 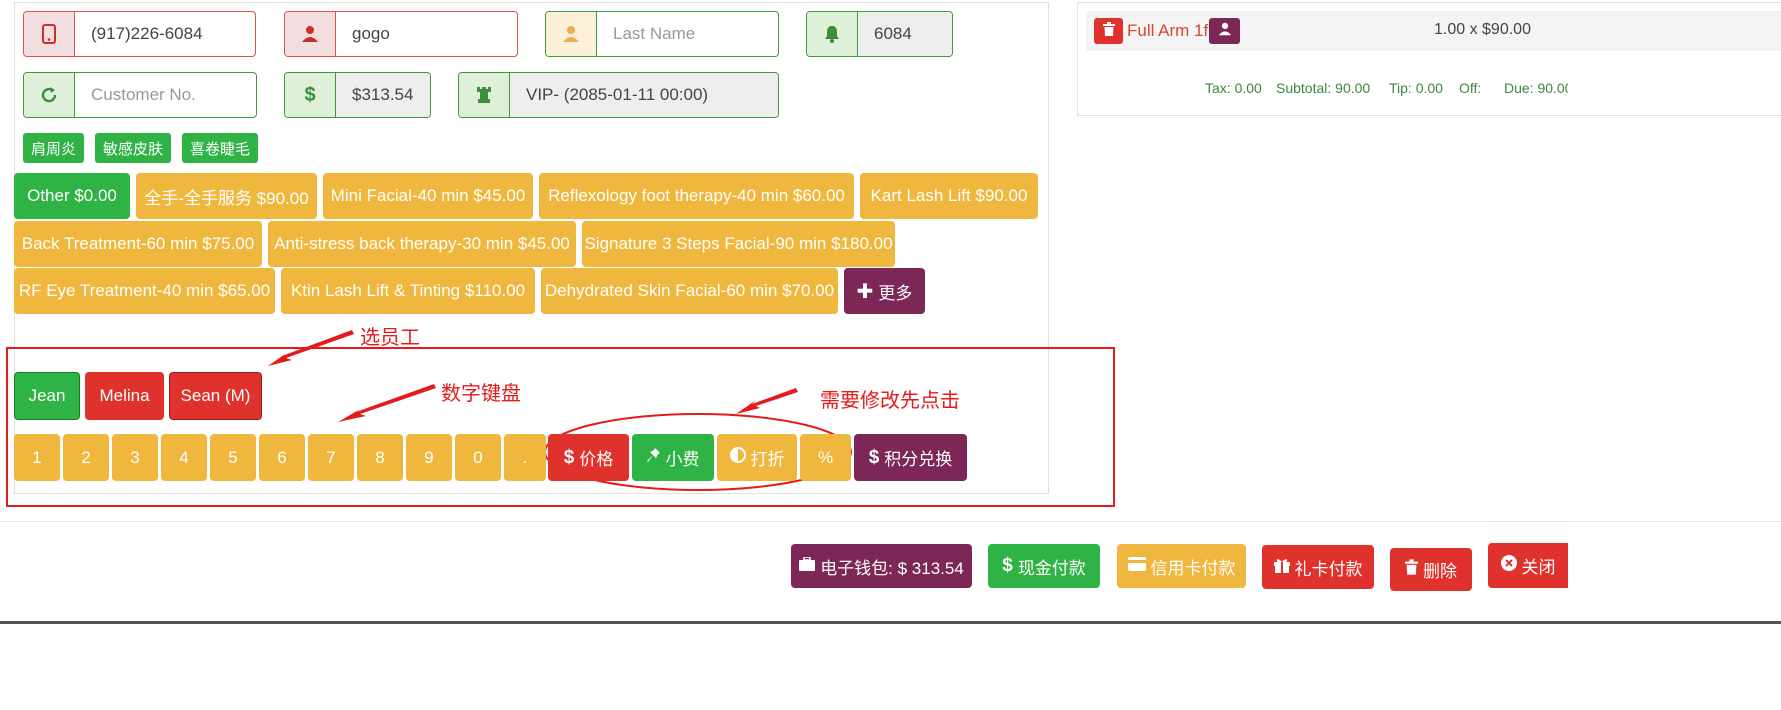 I want to click on cart-subtotal: Subtotal: 90.00, so click(x=1323, y=88).